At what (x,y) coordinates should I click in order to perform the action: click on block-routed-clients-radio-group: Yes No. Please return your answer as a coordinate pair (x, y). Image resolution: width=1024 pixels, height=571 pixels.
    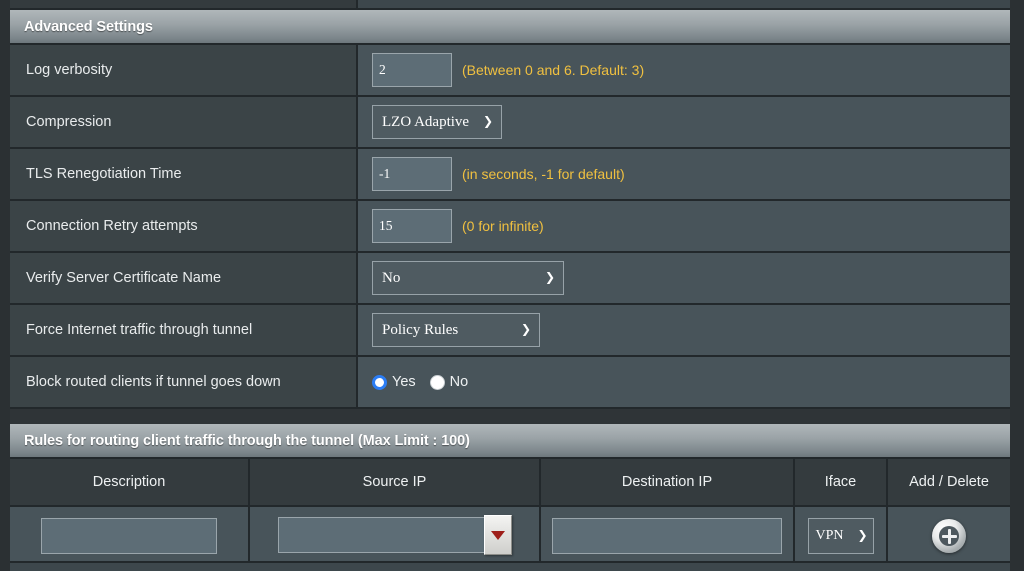
    Looking at the image, I should click on (420, 382).